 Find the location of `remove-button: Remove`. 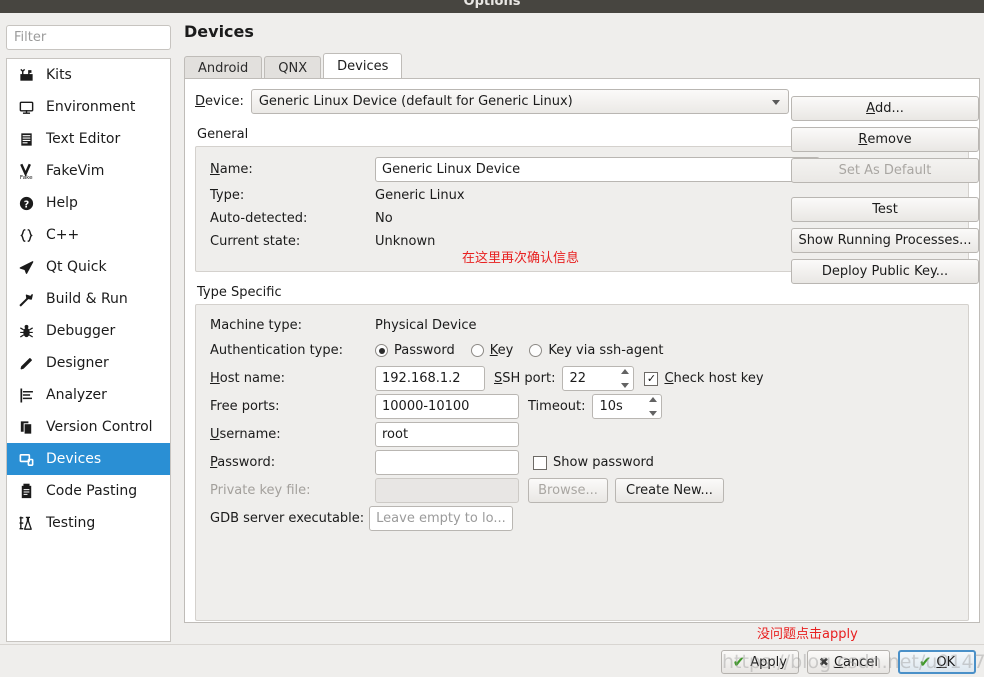

remove-button: Remove is located at coordinates (885, 139).